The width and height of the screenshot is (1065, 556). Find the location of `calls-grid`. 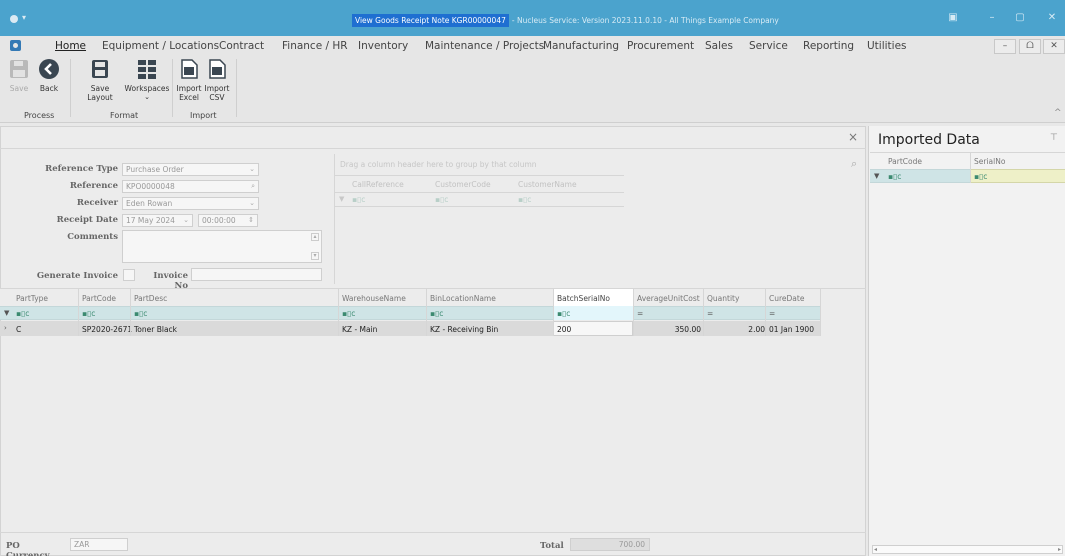

calls-grid is located at coordinates (600, 219).